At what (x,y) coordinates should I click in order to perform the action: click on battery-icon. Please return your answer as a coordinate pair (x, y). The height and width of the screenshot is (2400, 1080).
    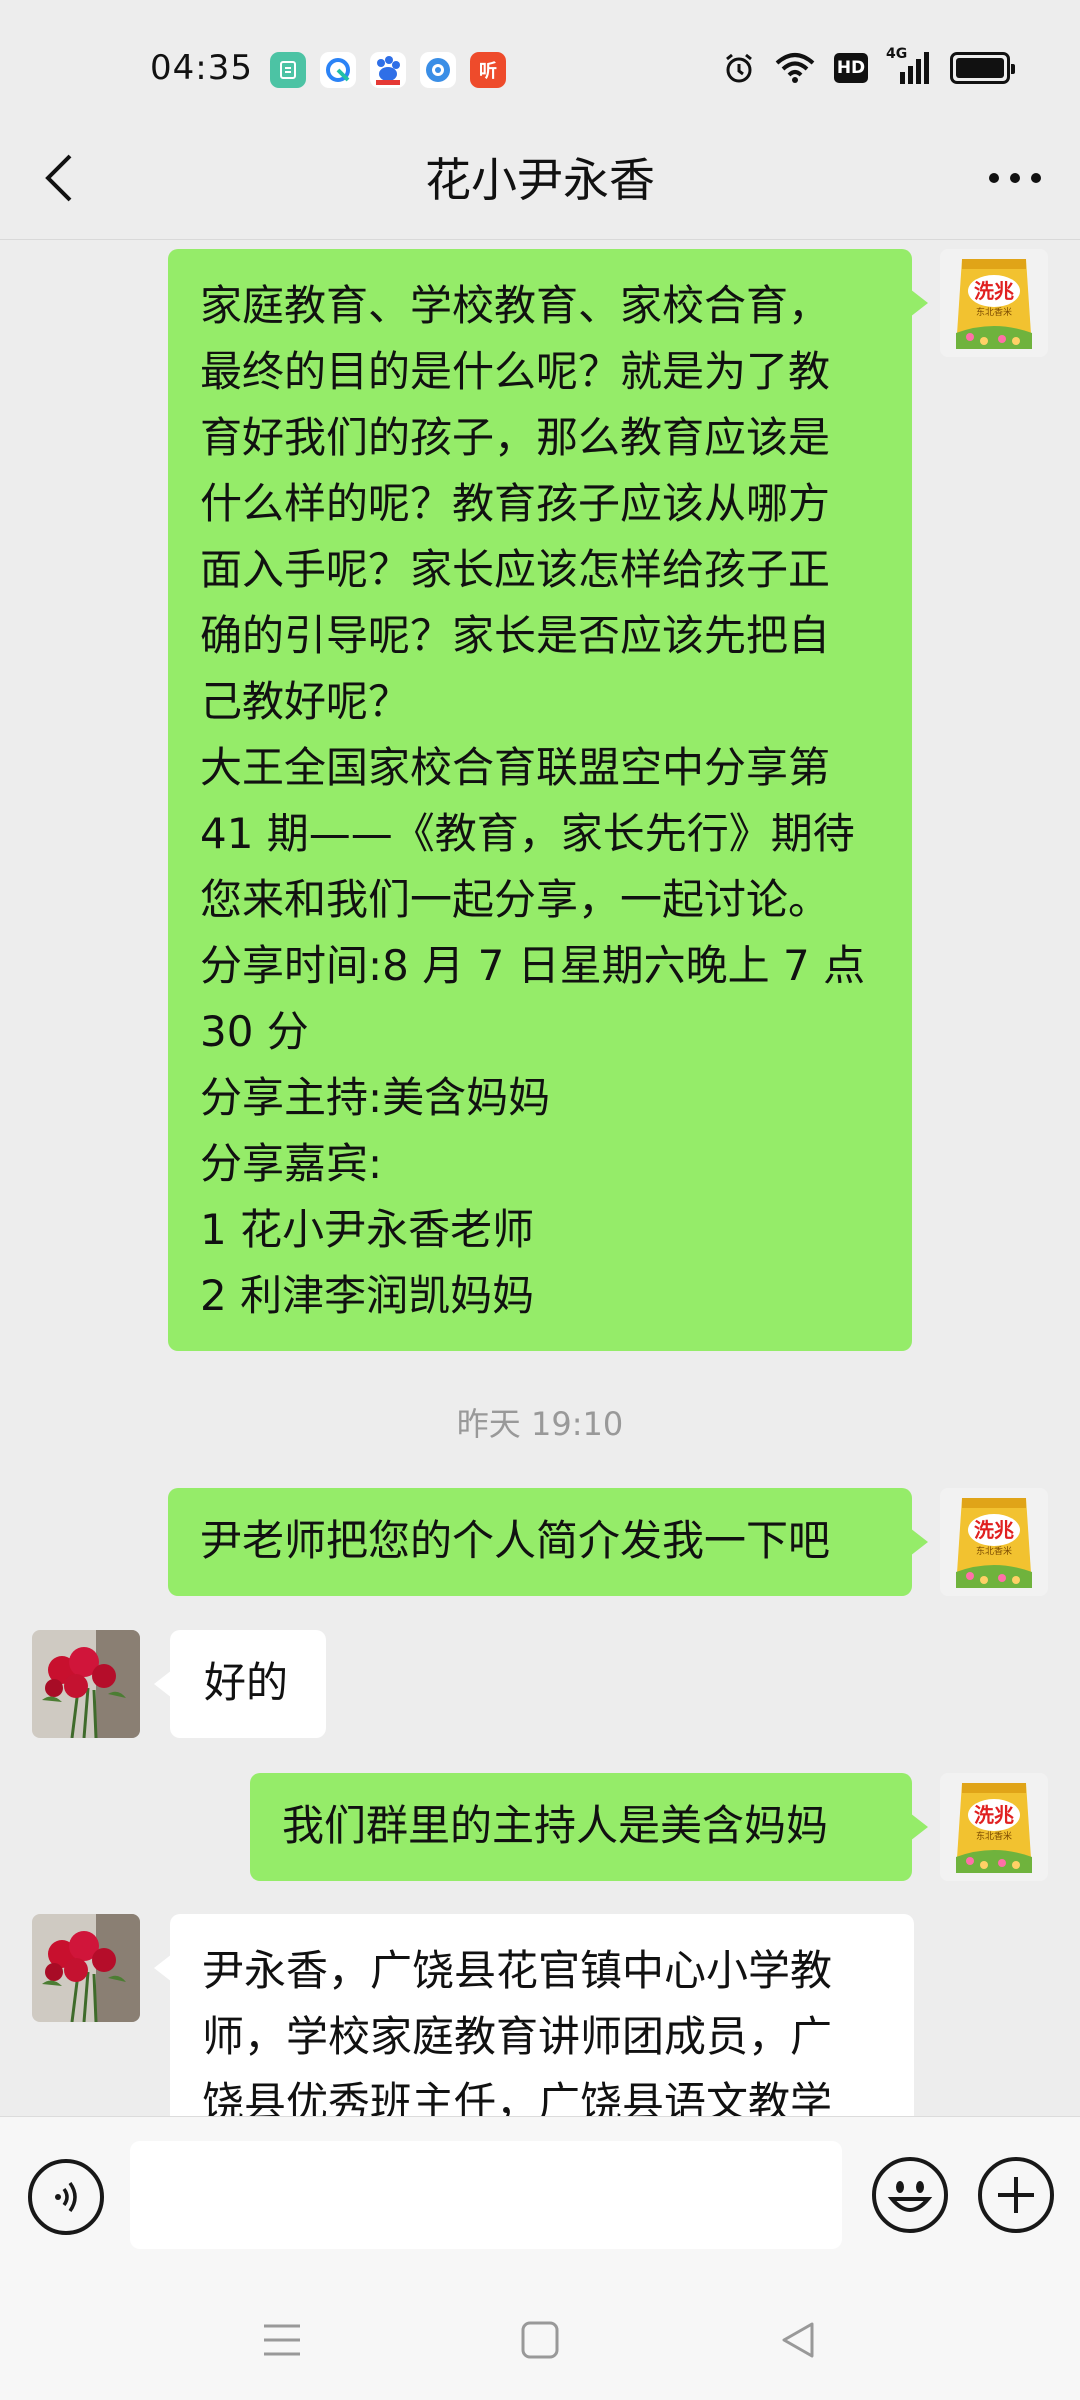
    Looking at the image, I should click on (982, 68).